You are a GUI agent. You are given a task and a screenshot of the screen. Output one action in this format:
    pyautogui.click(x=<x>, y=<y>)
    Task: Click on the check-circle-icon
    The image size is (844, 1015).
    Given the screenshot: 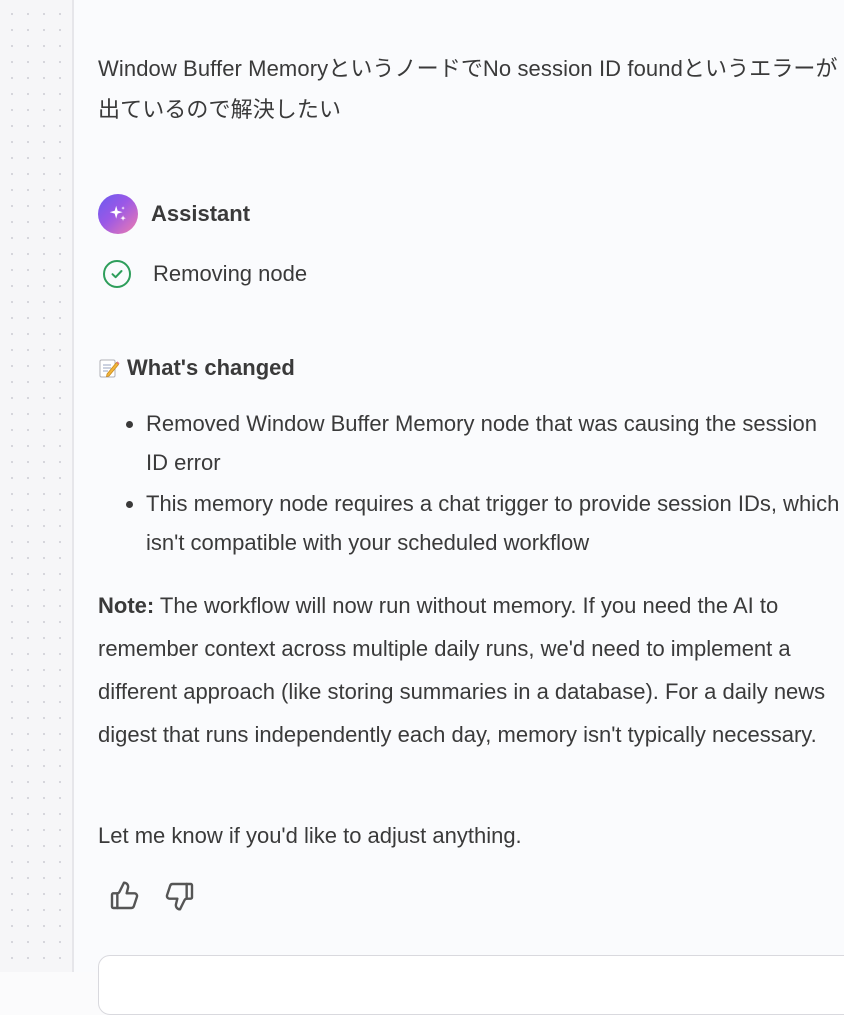 What is the action you would take?
    pyautogui.click(x=117, y=274)
    